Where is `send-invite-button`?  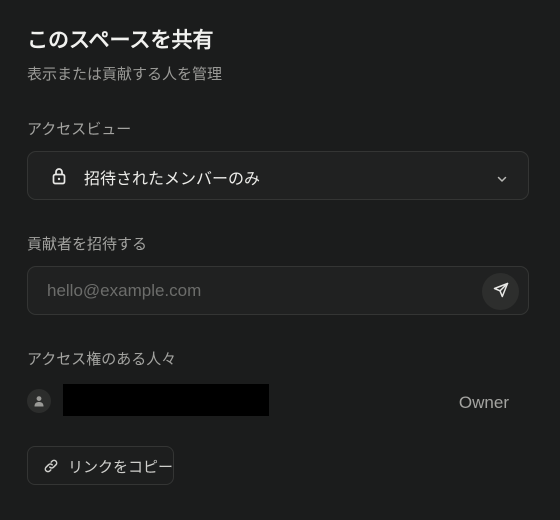
send-invite-button is located at coordinates (500, 291).